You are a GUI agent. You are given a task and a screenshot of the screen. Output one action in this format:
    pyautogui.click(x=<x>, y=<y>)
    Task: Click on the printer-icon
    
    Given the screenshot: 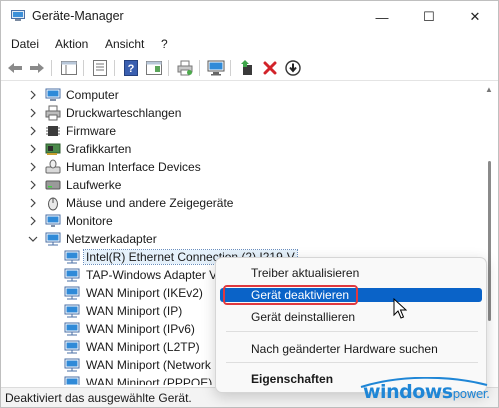 What is the action you would take?
    pyautogui.click(x=185, y=68)
    